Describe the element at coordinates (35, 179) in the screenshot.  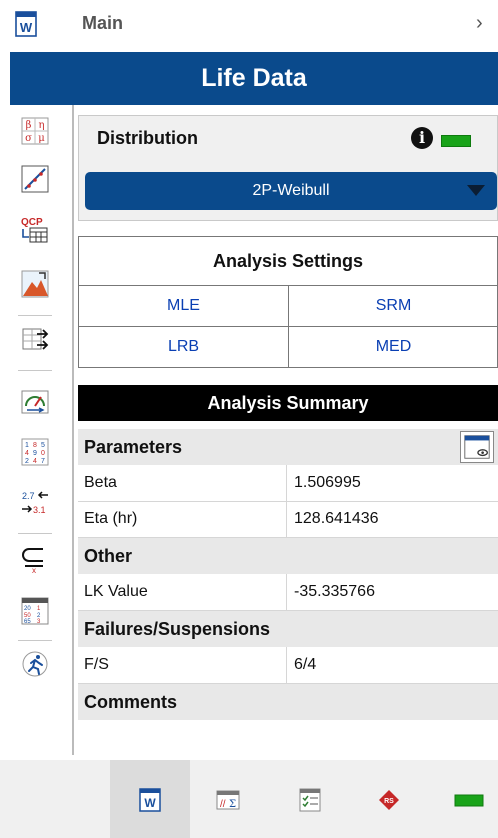
I see `plot-icon` at that location.